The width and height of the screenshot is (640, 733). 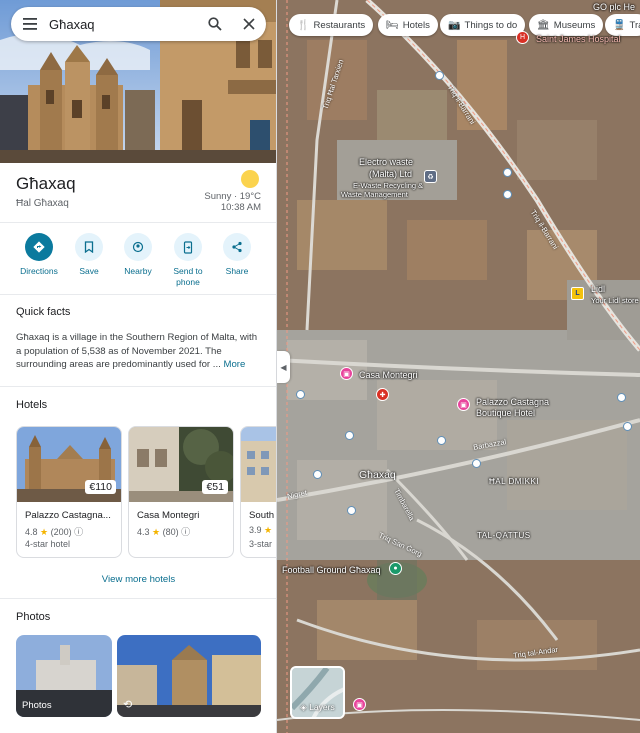 What do you see at coordinates (168, 515) in the screenshot?
I see `hotel-name: Casa Montegri` at bounding box center [168, 515].